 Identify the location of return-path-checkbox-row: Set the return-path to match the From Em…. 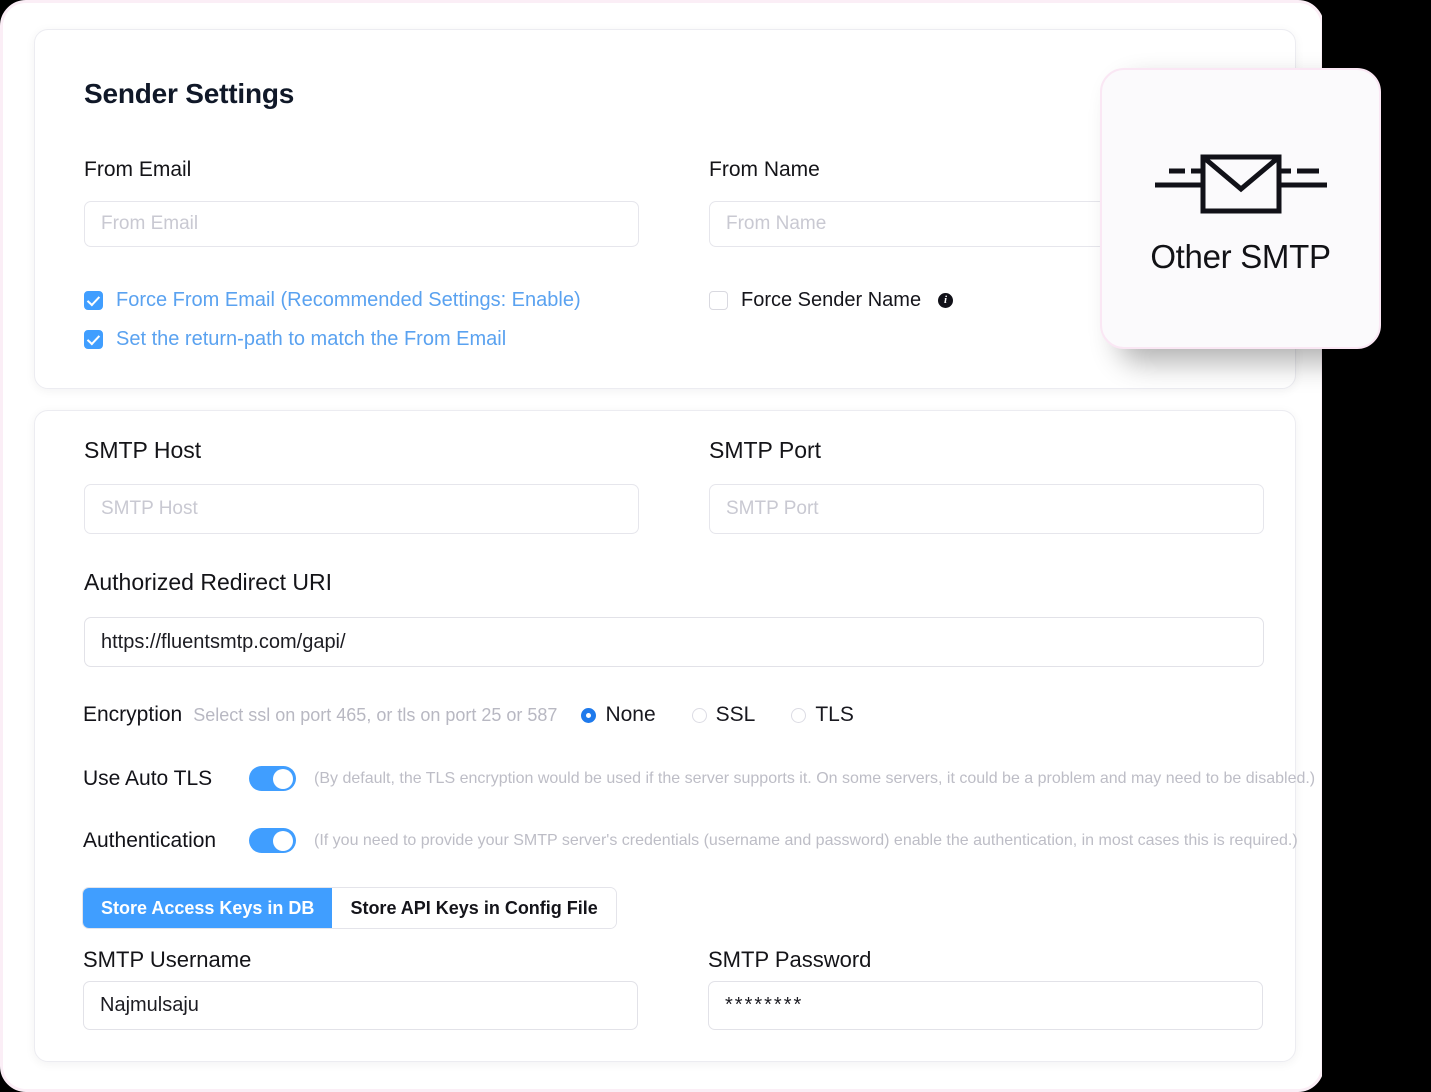
(295, 339).